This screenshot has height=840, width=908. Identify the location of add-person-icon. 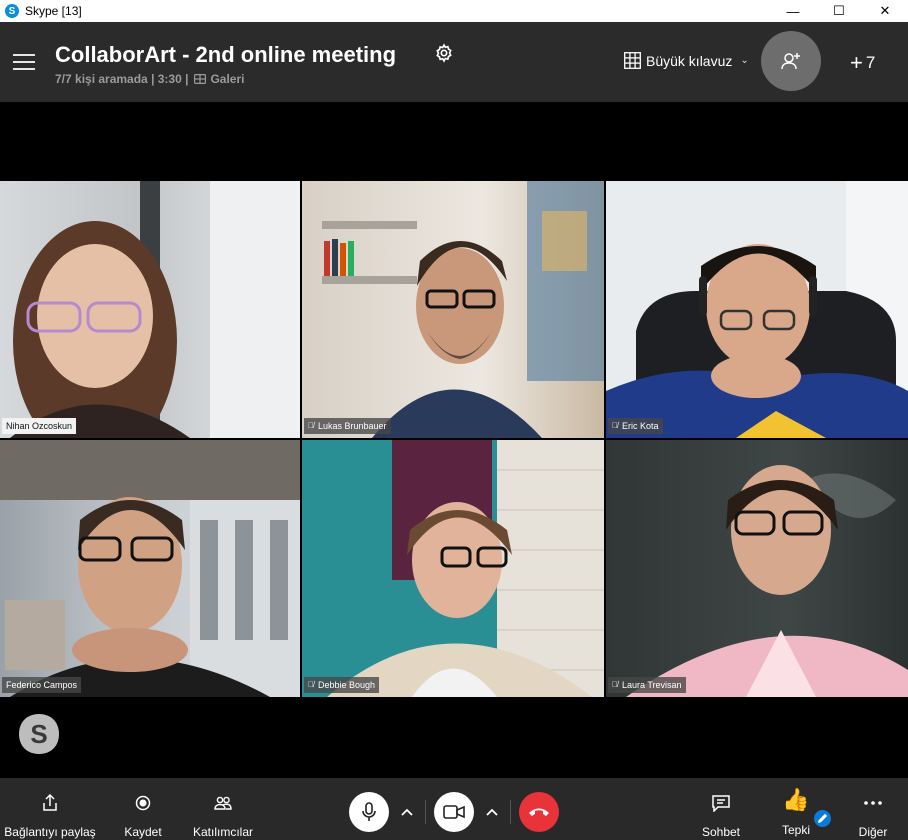
(790, 61).